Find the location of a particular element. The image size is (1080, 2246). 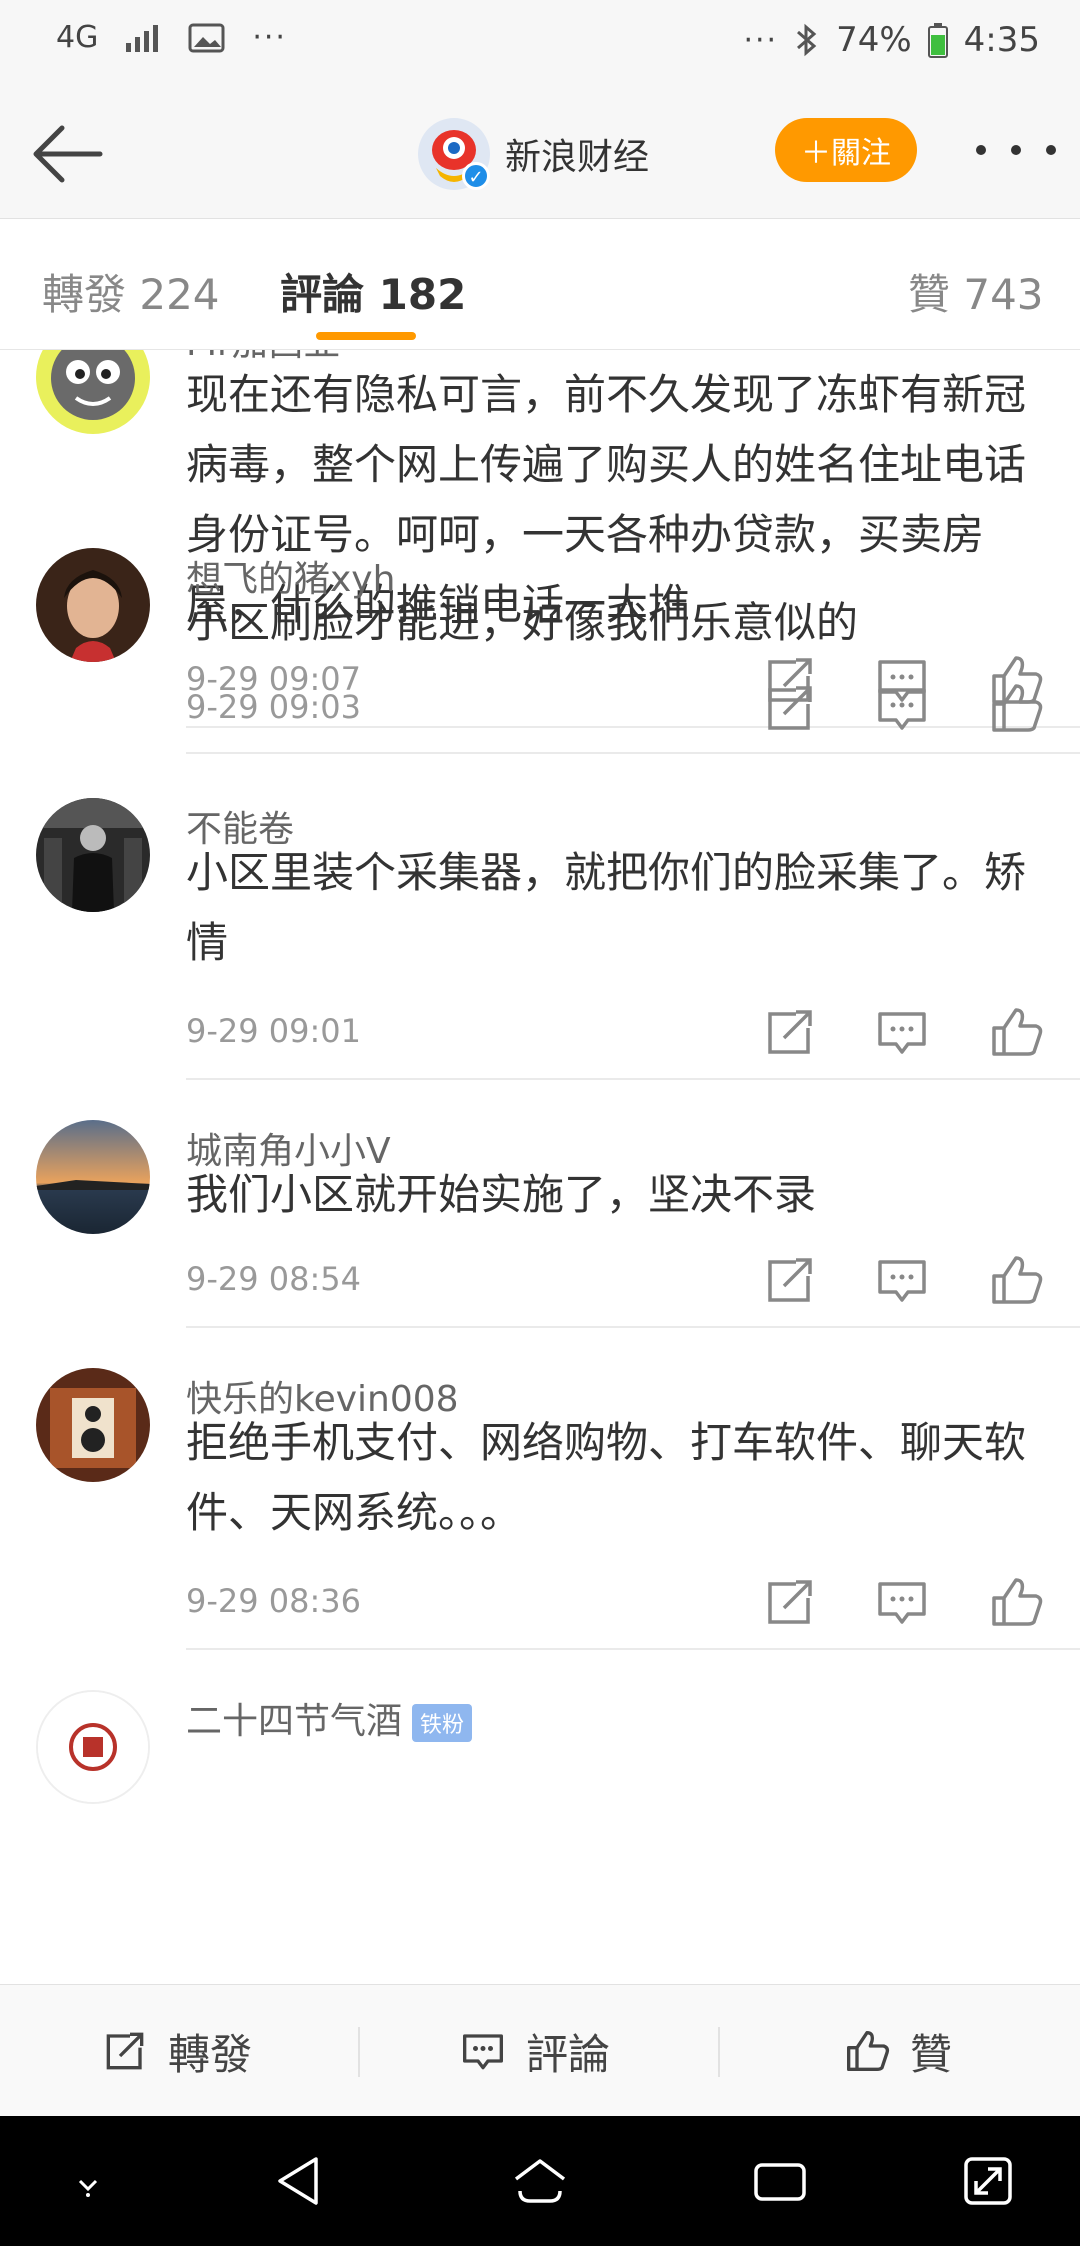

network-type: 4G is located at coordinates (77, 37).